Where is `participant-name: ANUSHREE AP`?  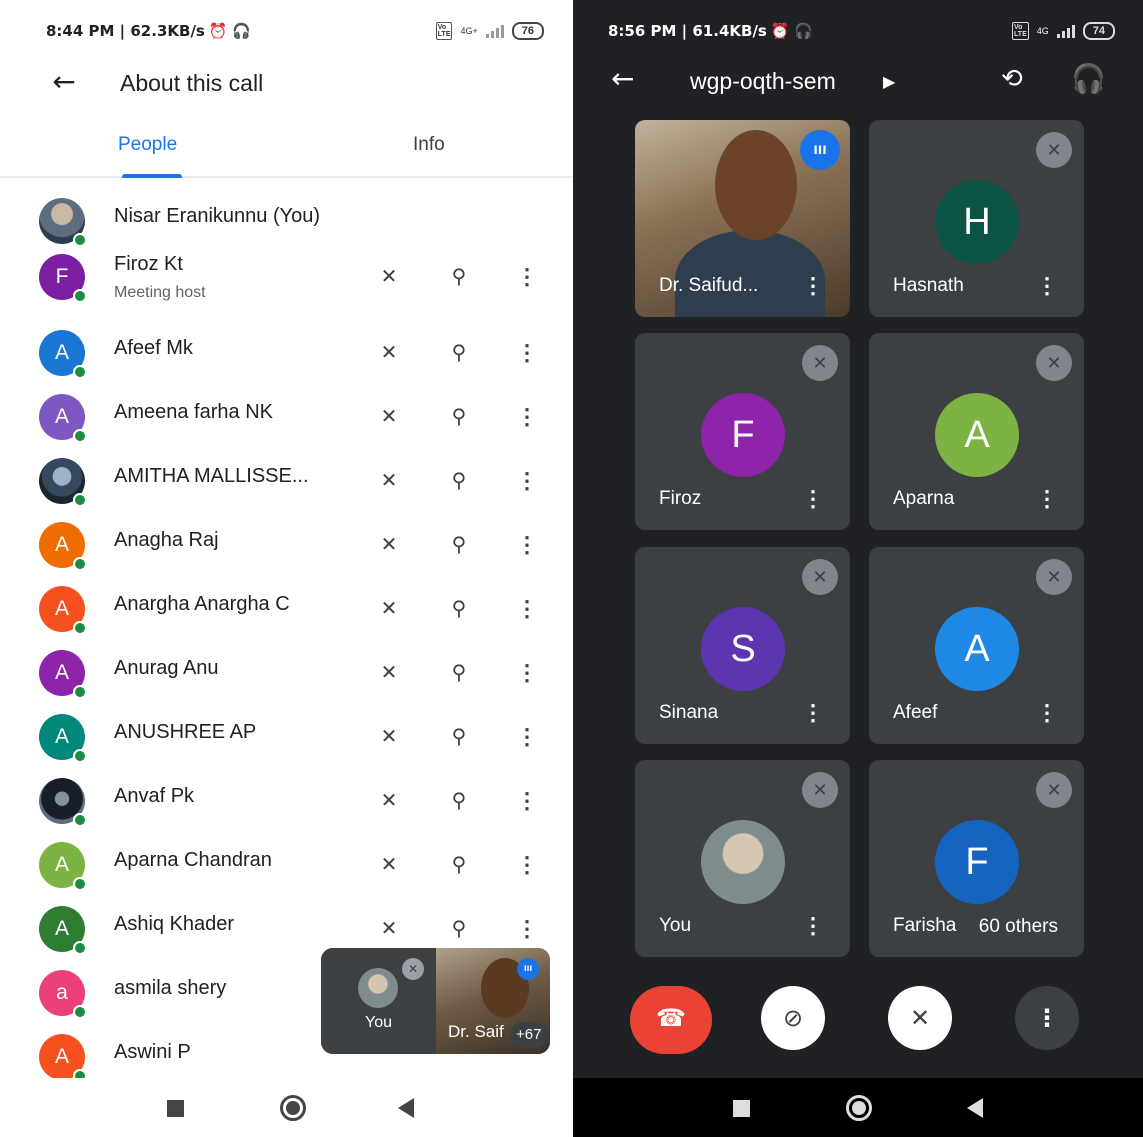 participant-name: ANUSHREE AP is located at coordinates (185, 732).